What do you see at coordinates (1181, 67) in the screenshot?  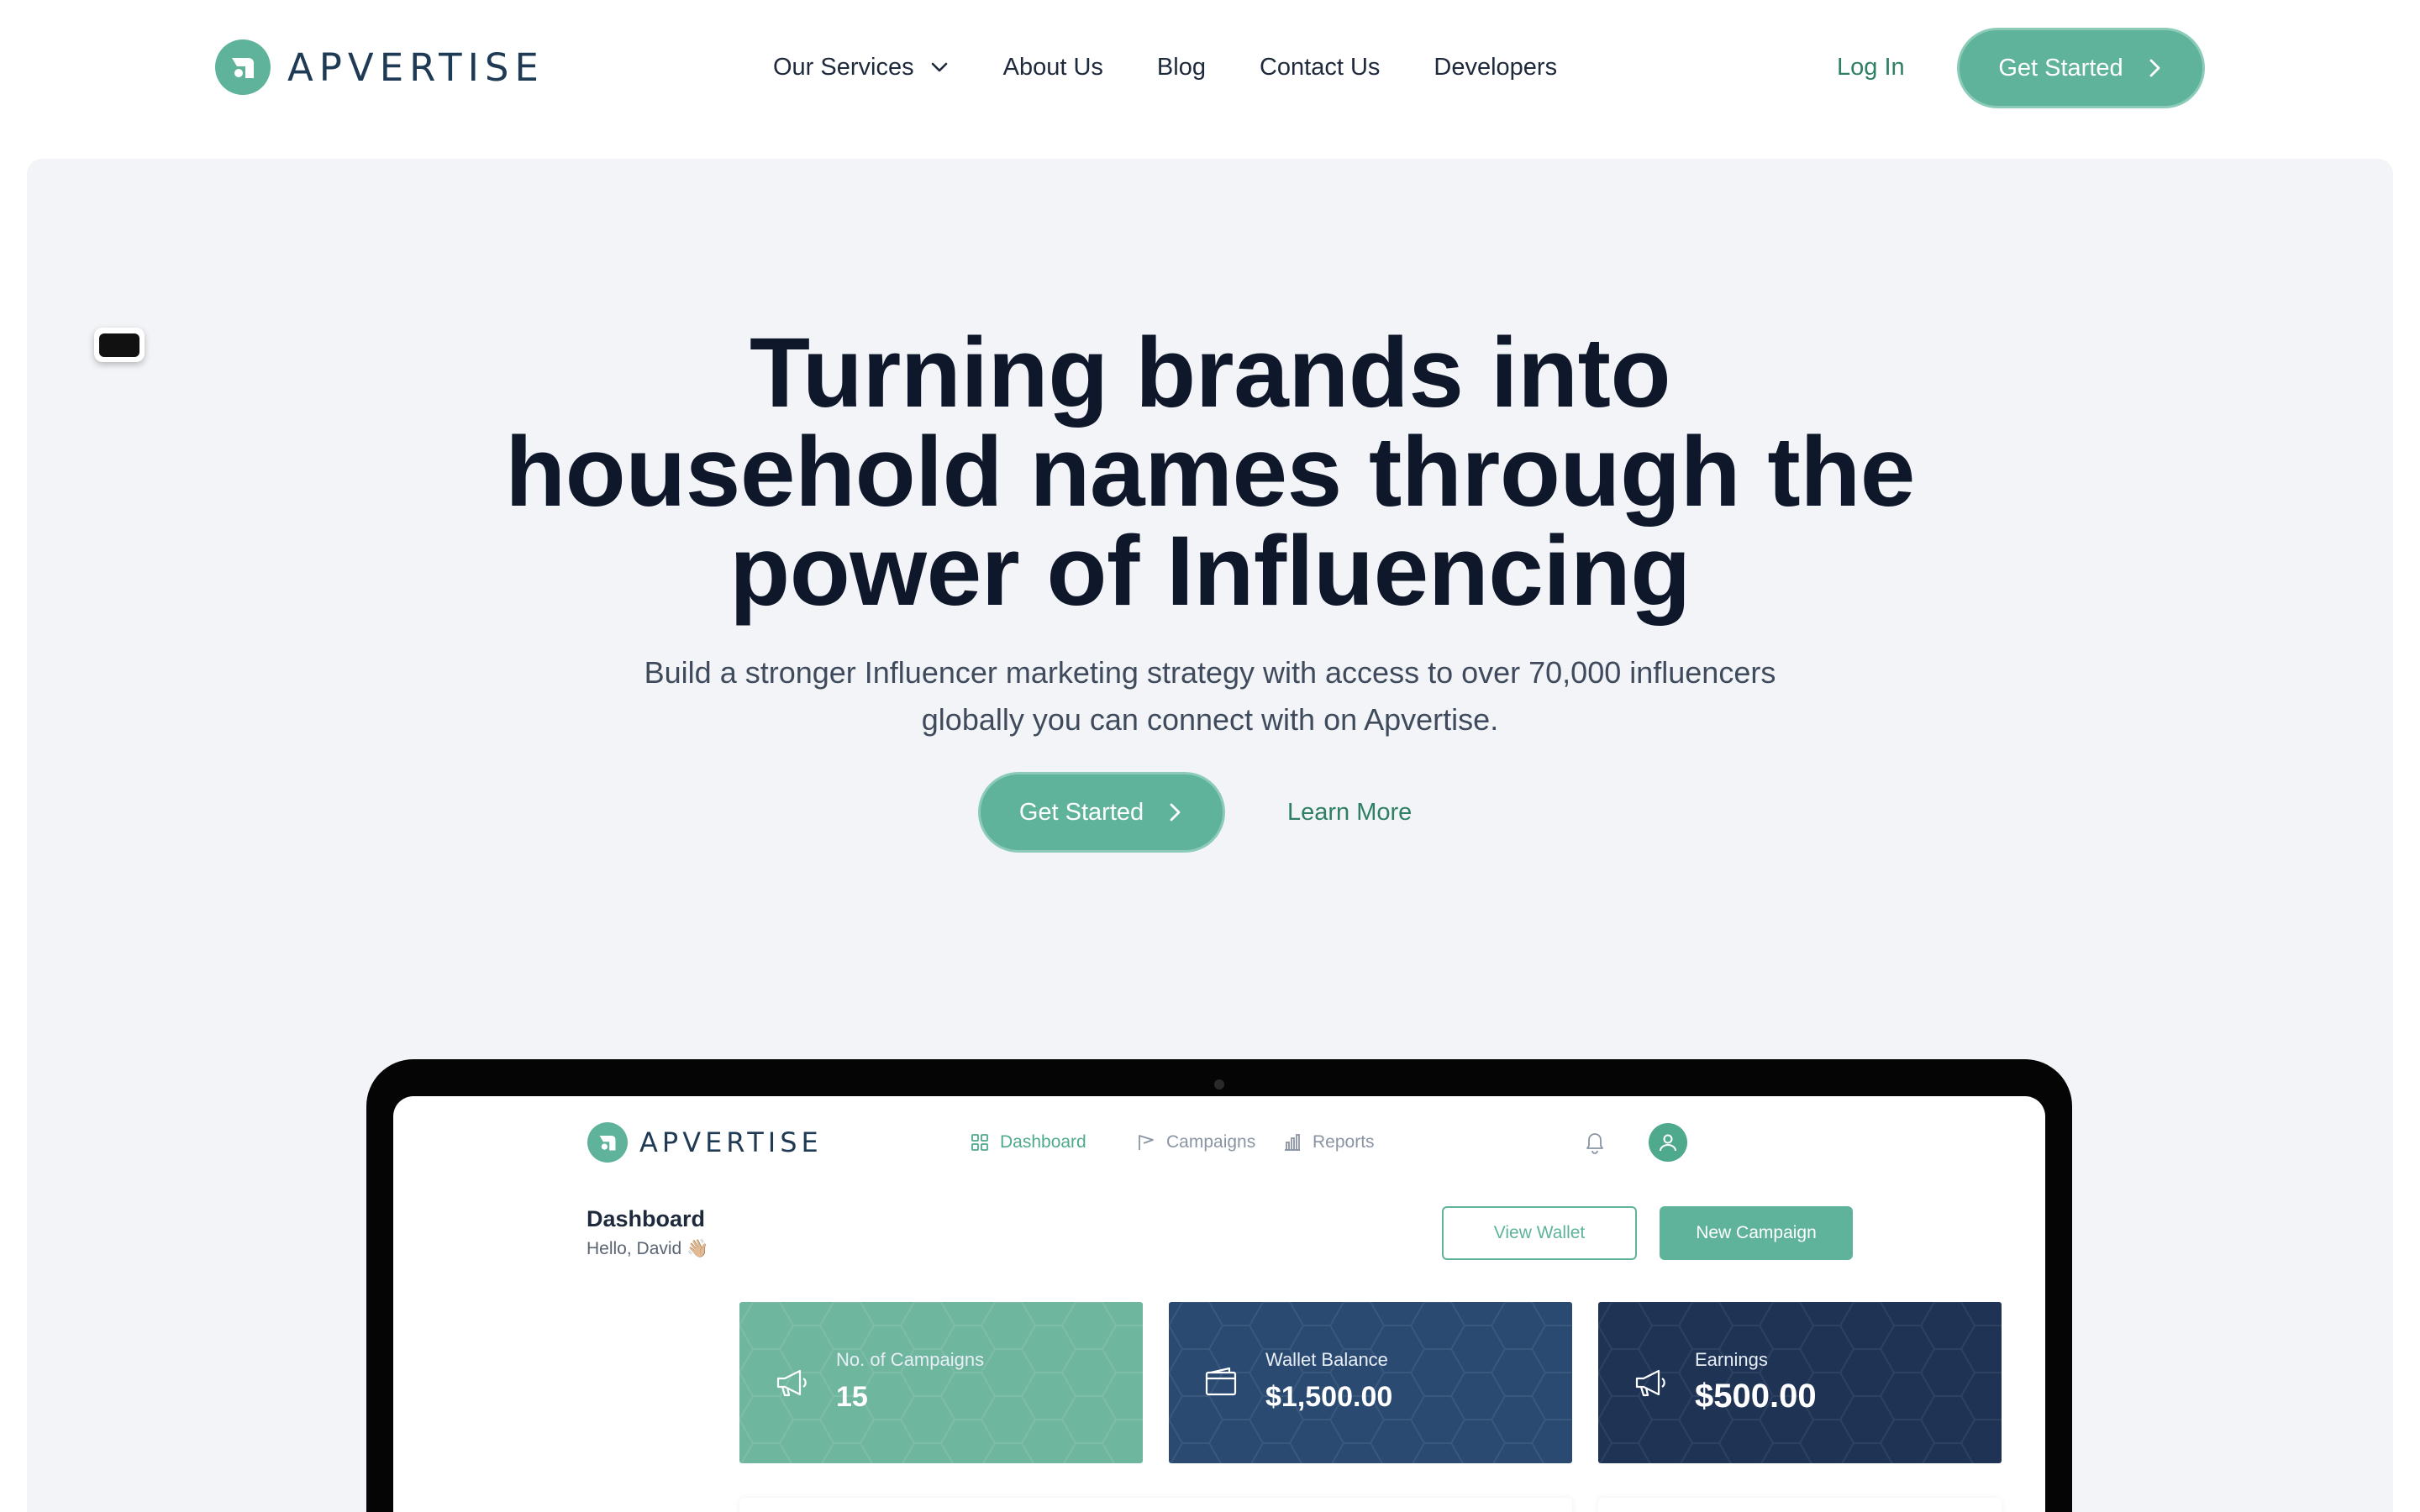 I see `nav-blog: Blog` at bounding box center [1181, 67].